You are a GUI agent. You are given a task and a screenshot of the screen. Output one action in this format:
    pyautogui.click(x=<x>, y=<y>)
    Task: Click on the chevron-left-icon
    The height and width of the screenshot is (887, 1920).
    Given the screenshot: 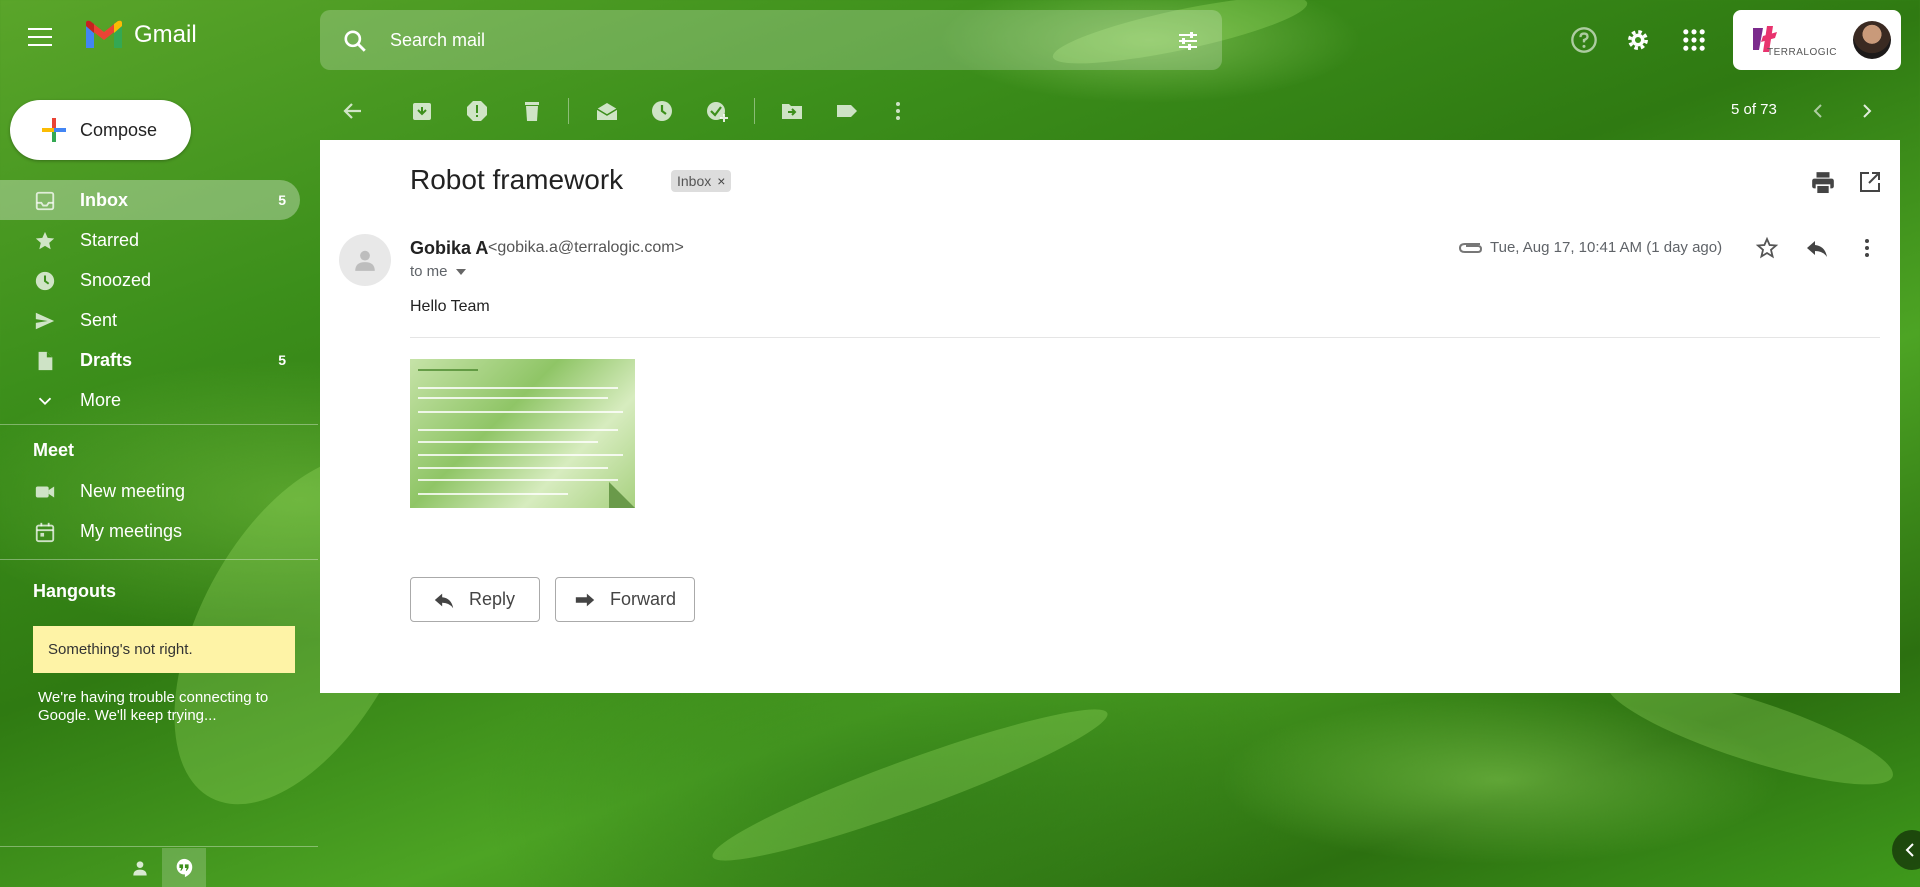 What is the action you would take?
    pyautogui.click(x=1818, y=111)
    